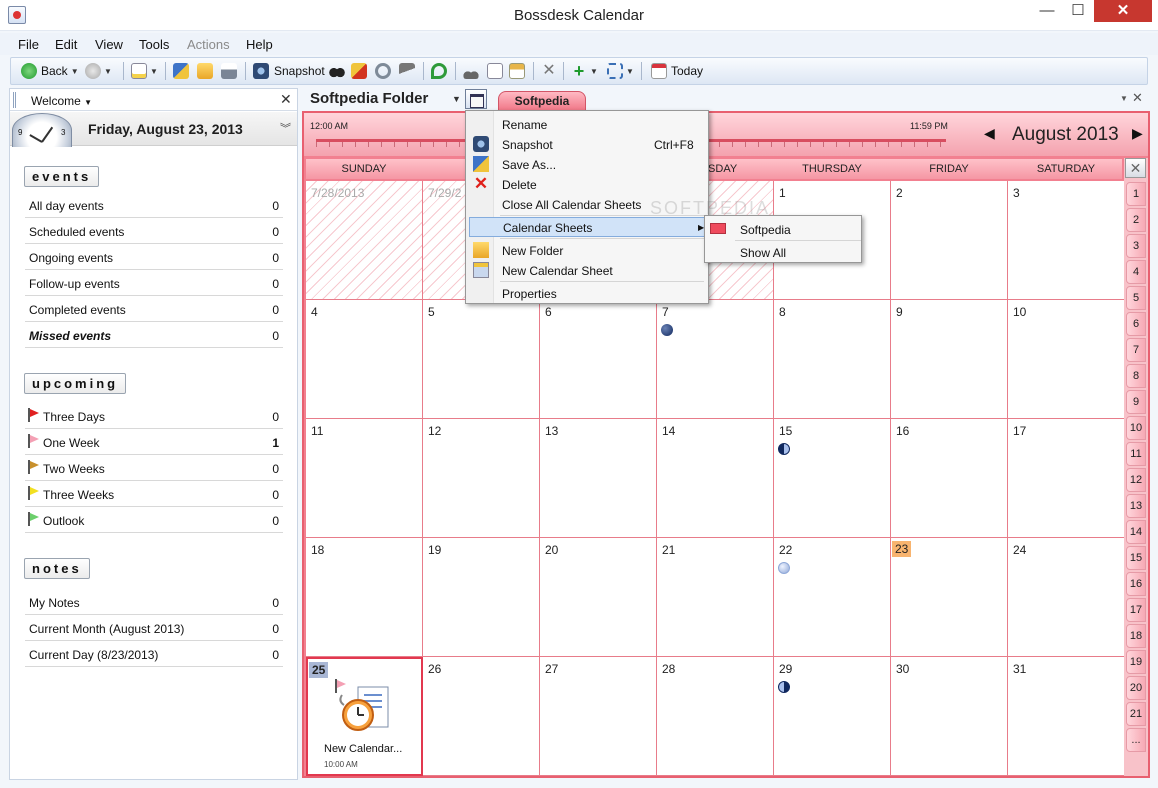  Describe the element at coordinates (154, 416) in the screenshot. I see `list-item: Three Days 0` at that location.